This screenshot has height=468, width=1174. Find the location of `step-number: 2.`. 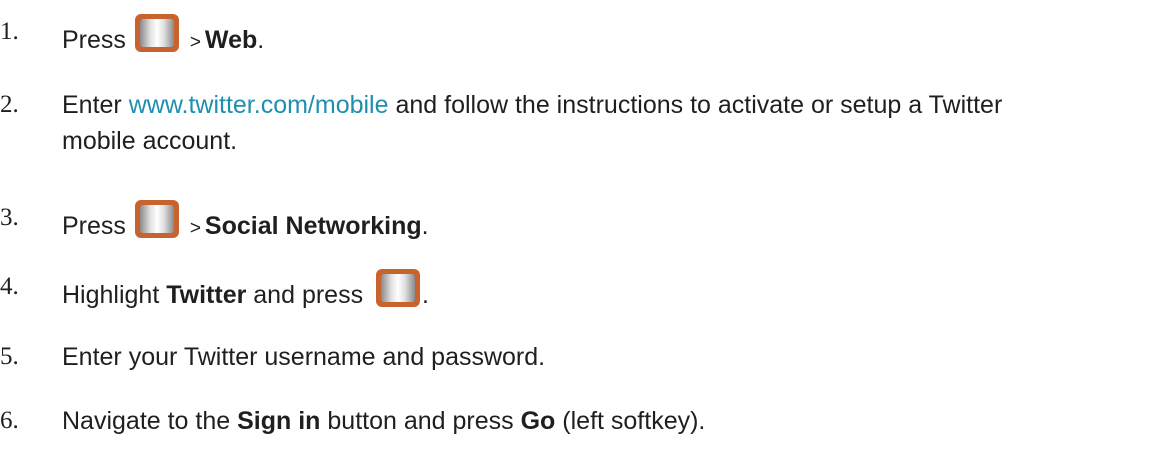

step-number: 2. is located at coordinates (9, 104).